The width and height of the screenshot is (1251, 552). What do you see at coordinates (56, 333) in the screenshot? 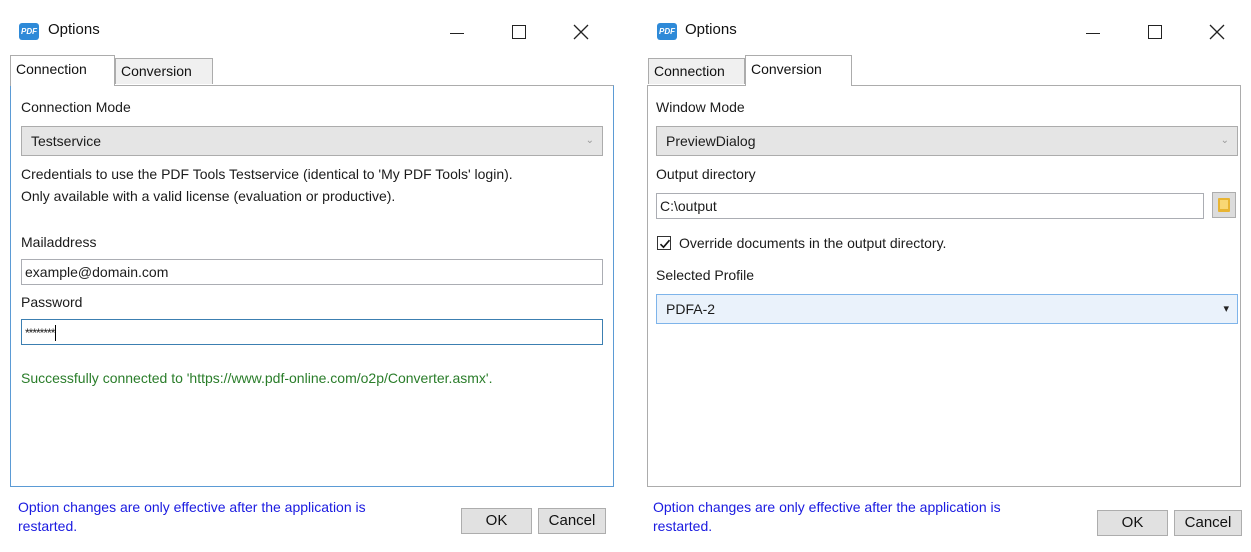
I see `text-cursor` at bounding box center [56, 333].